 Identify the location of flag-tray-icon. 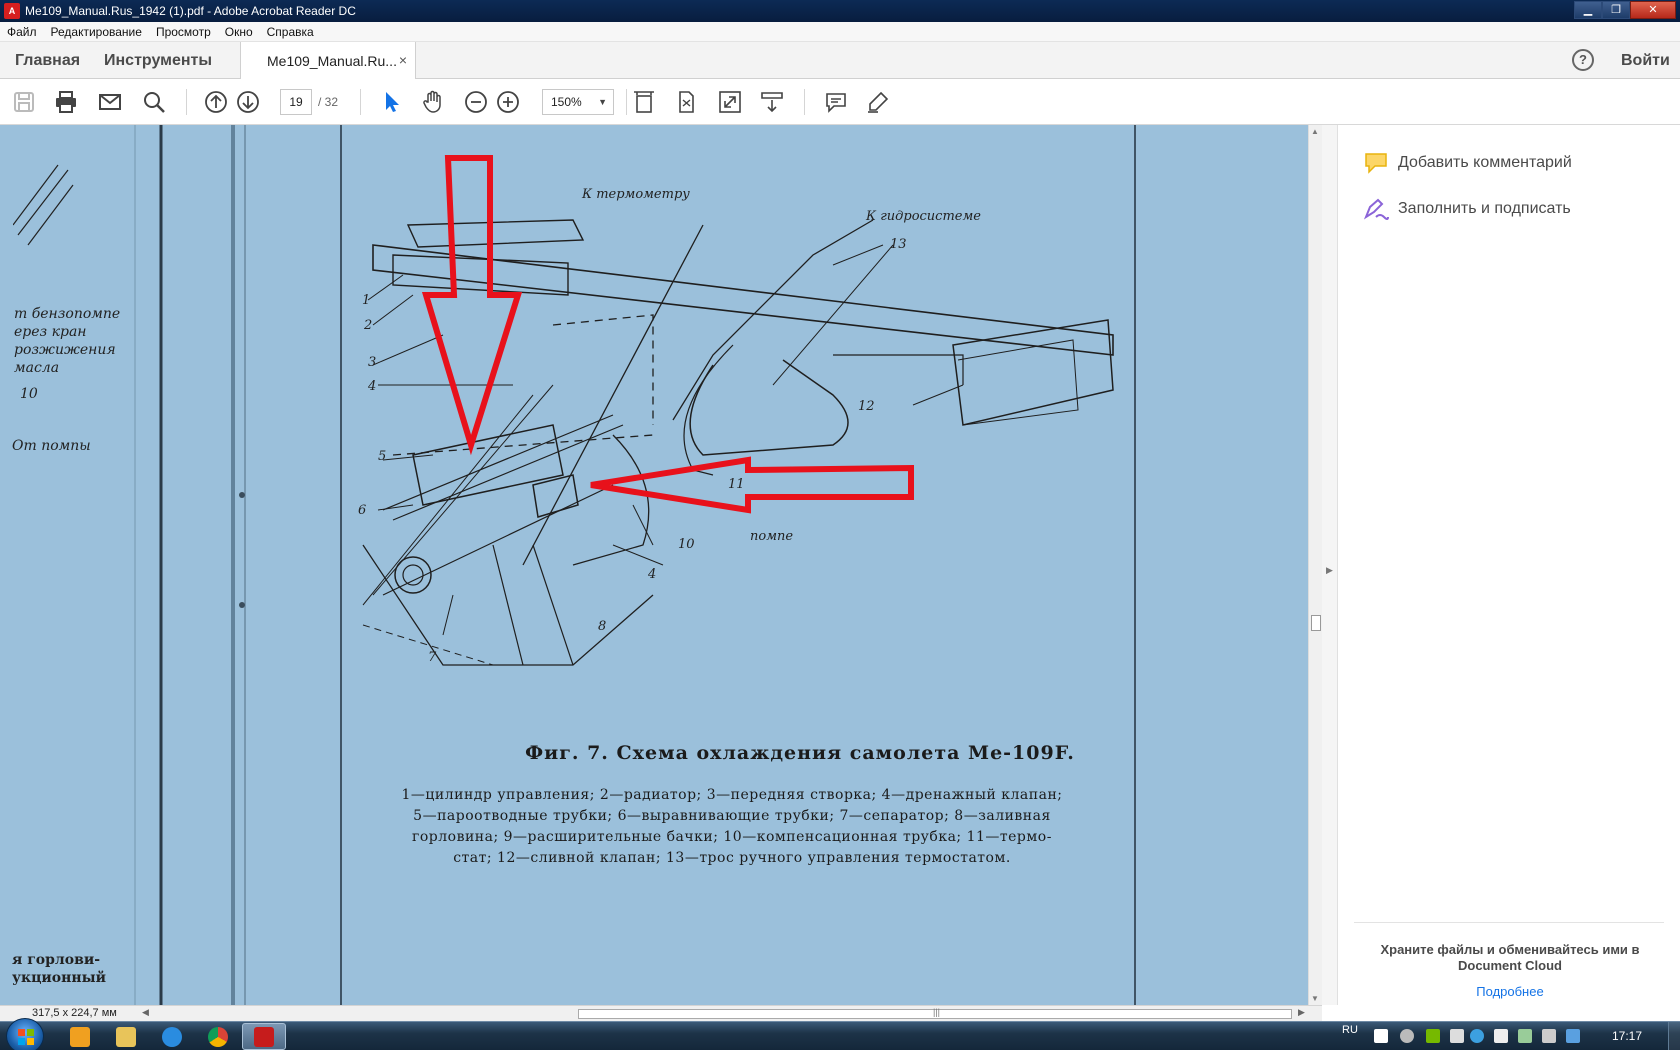
(1501, 1036).